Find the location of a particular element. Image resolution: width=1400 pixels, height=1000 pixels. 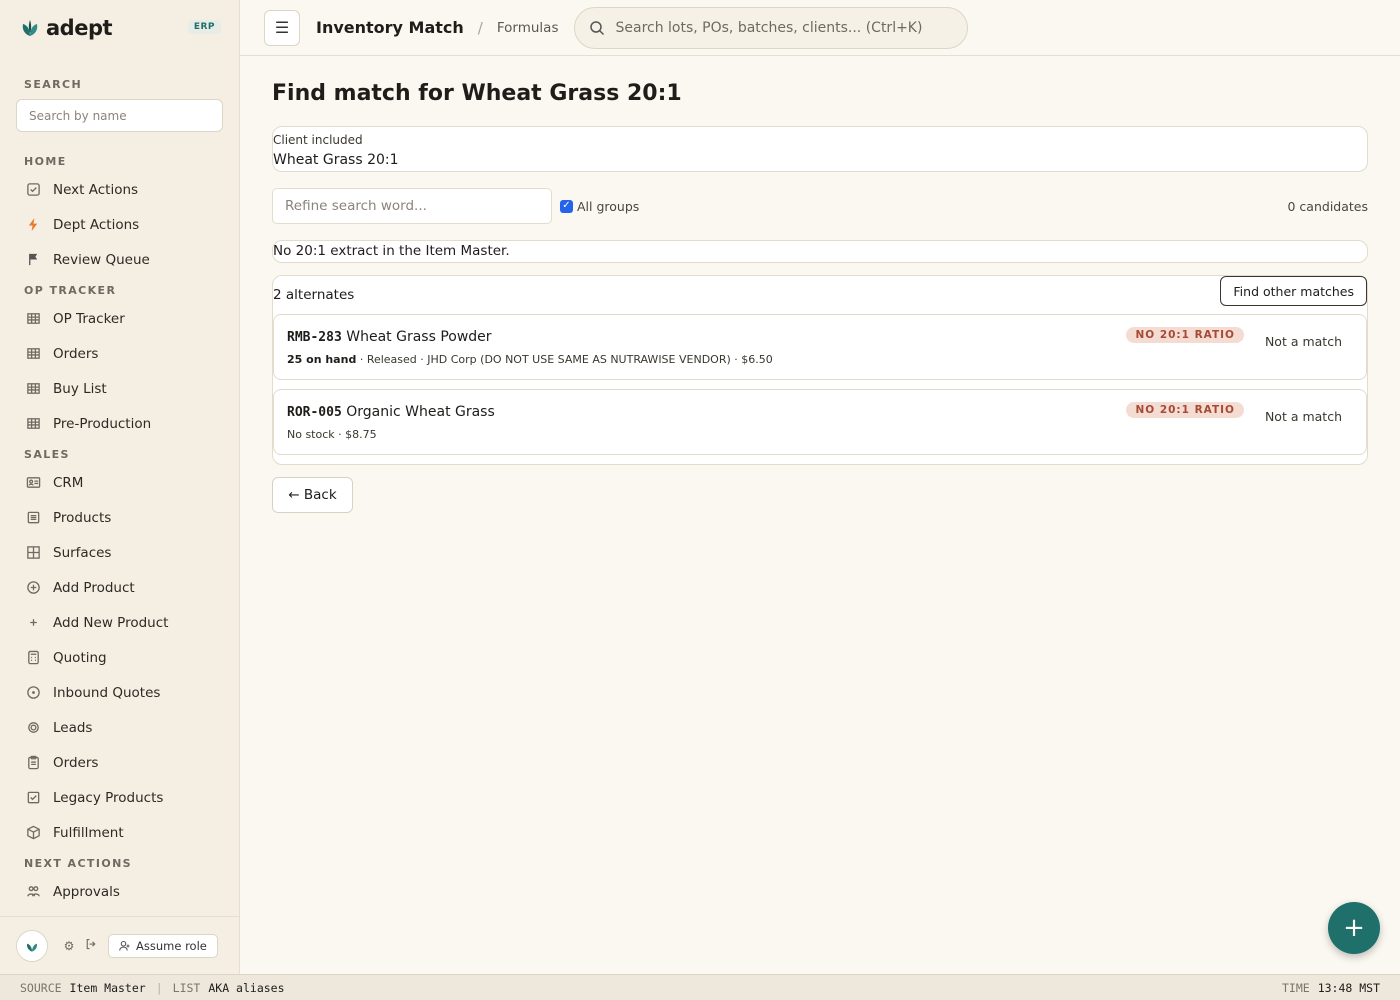

sidebar-item-label: Add Product is located at coordinates (94, 587).